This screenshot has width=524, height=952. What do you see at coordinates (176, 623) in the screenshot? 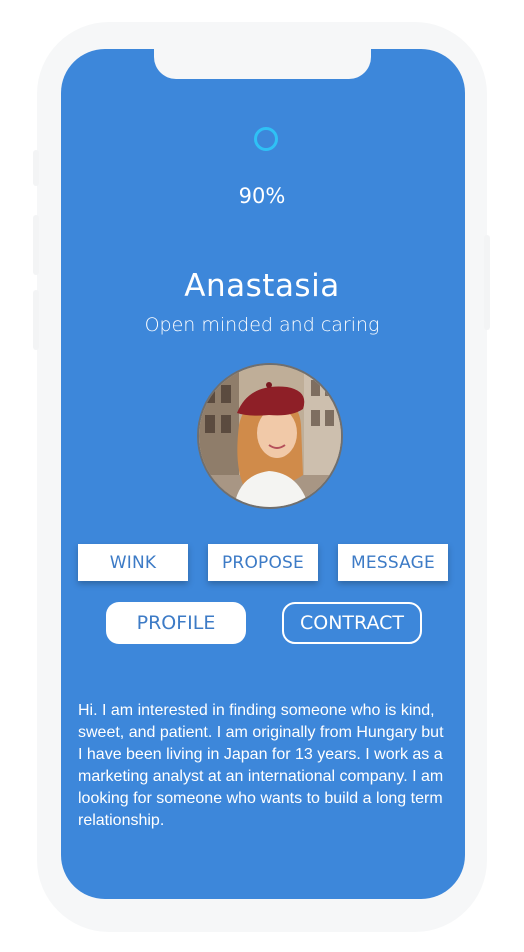
I see `tab-profile: PROFILE` at bounding box center [176, 623].